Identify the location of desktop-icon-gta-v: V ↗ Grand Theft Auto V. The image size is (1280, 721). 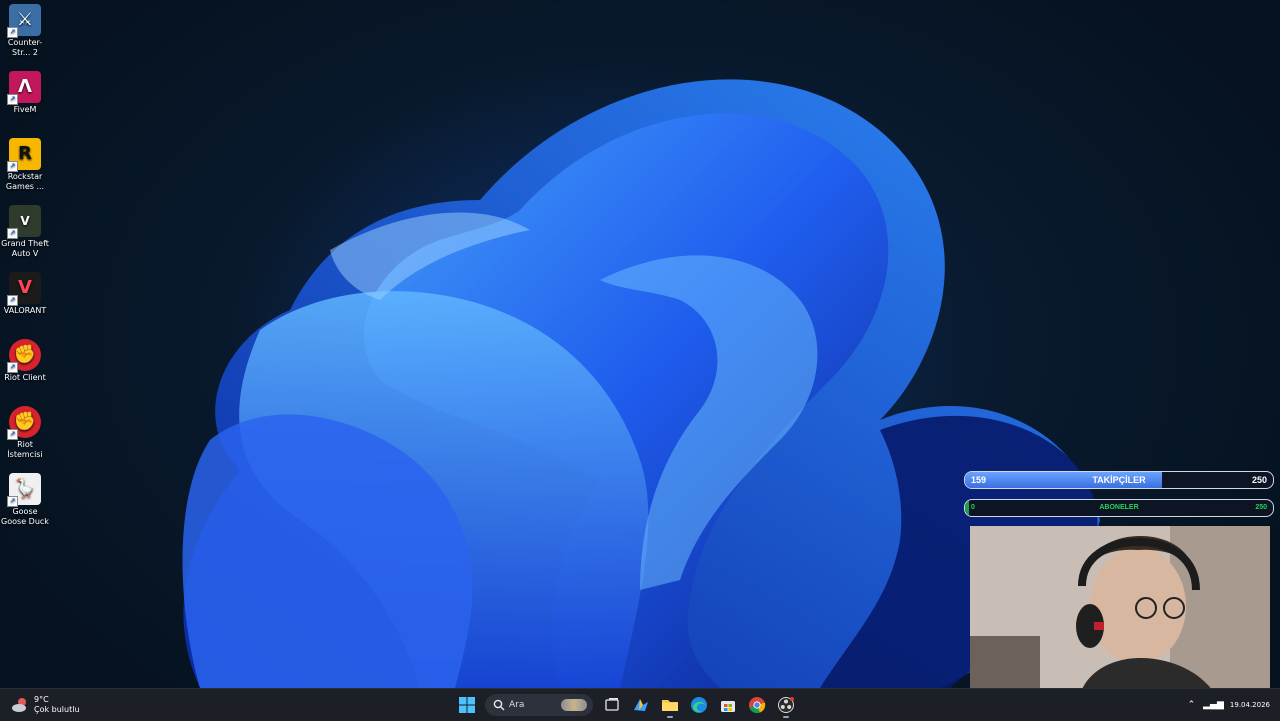
(25, 230).